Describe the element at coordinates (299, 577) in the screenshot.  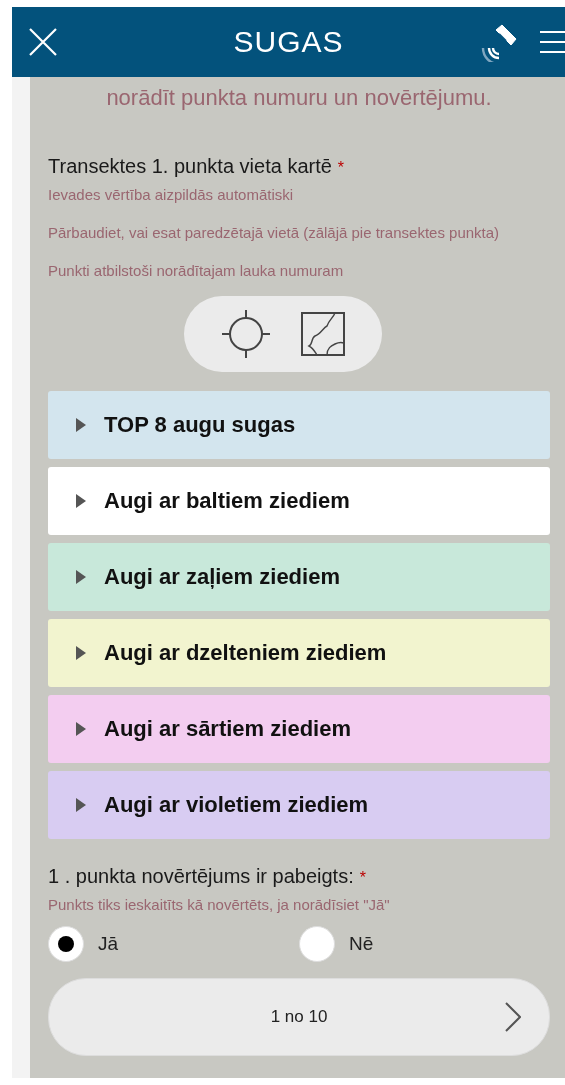
I see `collapsible-section: Augi ar zaļiem ziediem` at that location.